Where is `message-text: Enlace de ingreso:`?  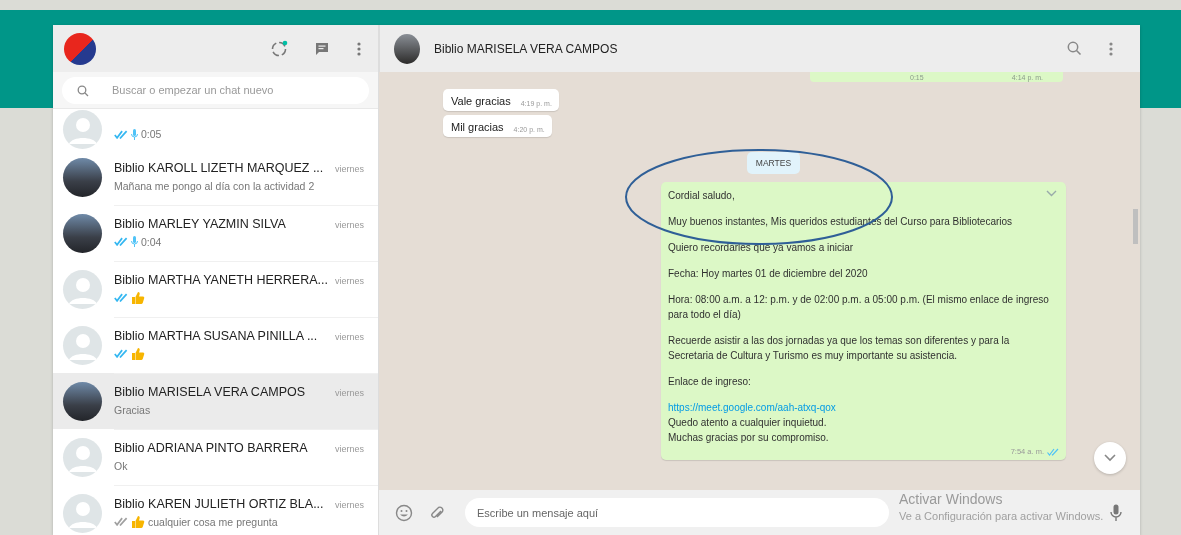 message-text: Enlace de ingreso: is located at coordinates (709, 382).